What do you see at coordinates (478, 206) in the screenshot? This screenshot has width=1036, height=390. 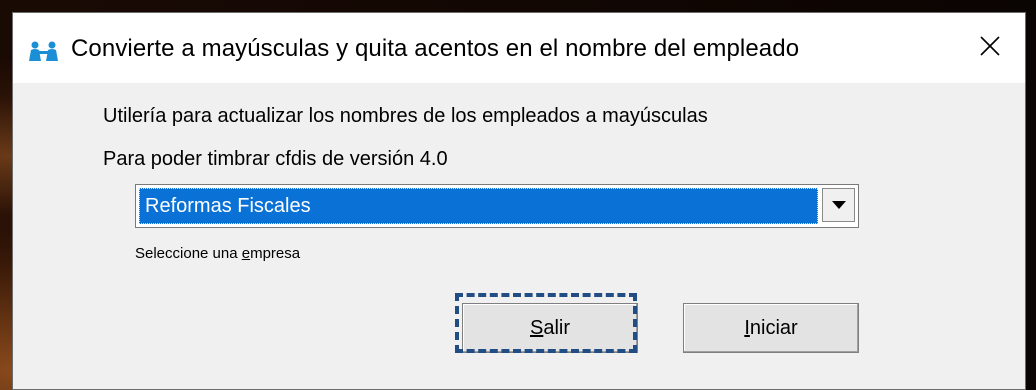 I see `company-select-value: Reformas Fiscales` at bounding box center [478, 206].